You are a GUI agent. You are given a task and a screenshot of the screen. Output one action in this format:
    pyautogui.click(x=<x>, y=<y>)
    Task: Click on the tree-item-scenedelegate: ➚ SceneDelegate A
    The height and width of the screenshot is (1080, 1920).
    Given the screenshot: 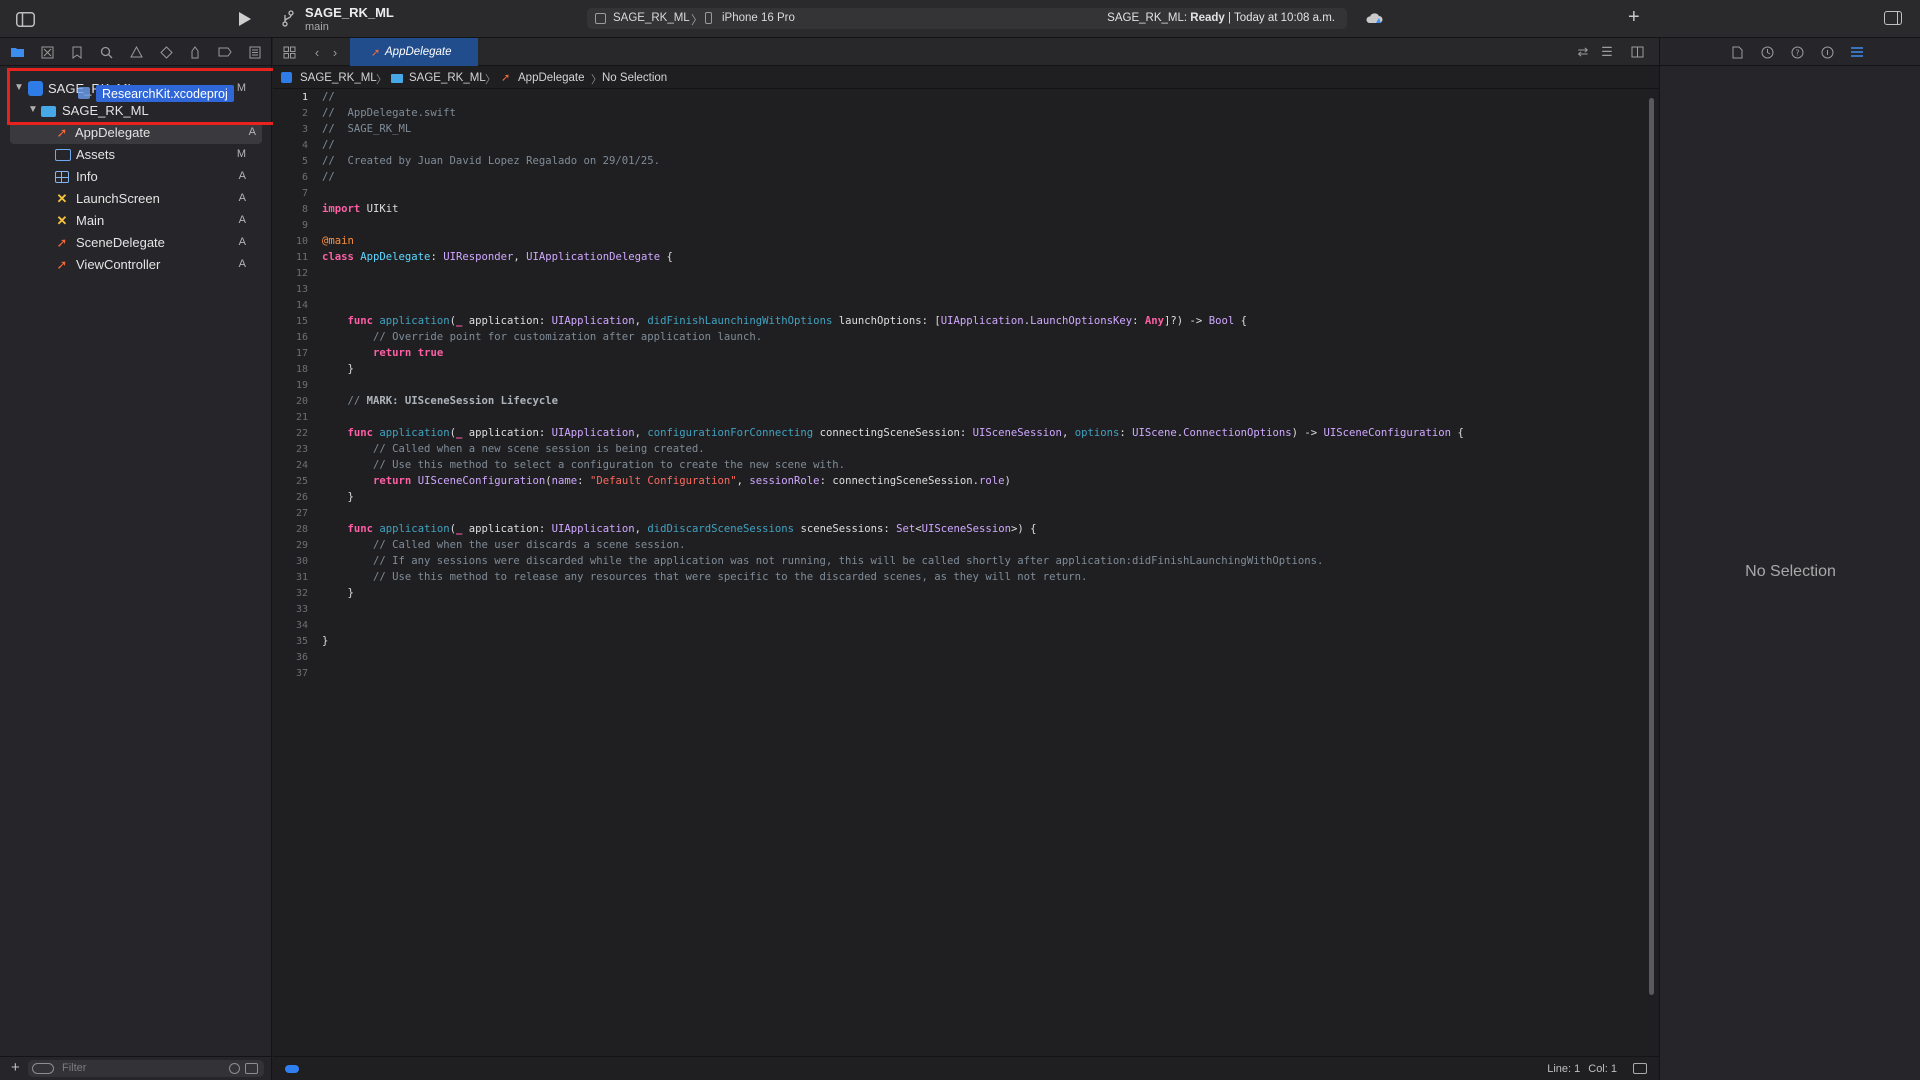 What is the action you would take?
    pyautogui.click(x=131, y=243)
    